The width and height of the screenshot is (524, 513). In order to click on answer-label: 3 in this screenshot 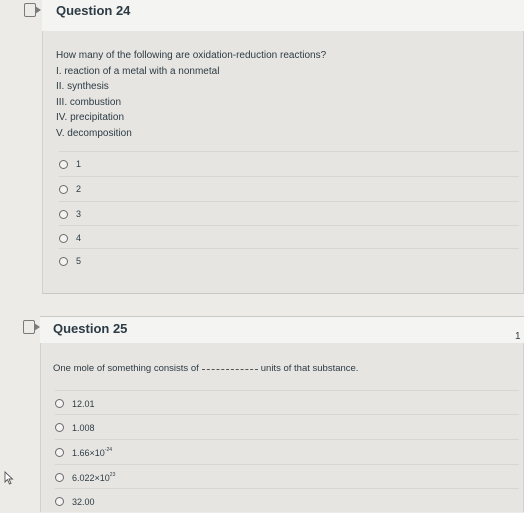, I will do `click(79, 214)`.